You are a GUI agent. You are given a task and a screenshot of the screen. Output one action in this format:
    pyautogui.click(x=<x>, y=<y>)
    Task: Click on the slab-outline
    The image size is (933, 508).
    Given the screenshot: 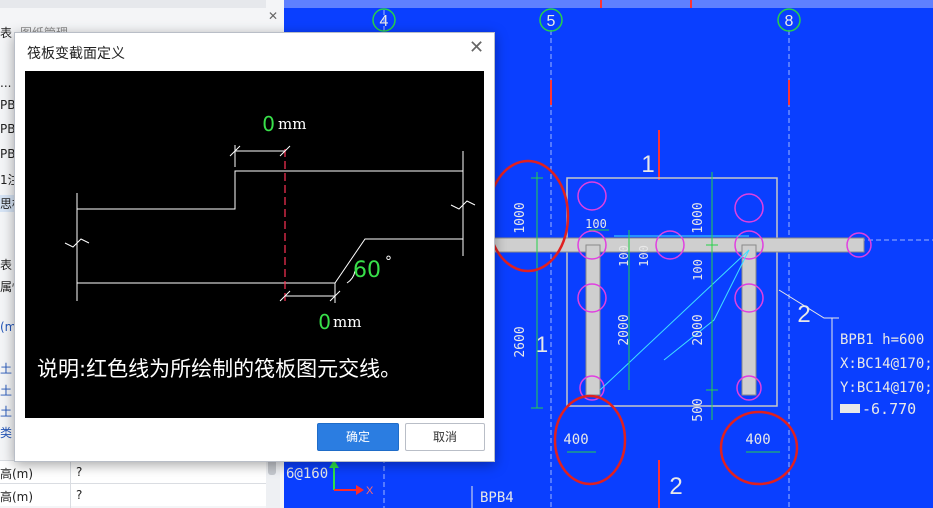 What is the action you would take?
    pyautogui.click(x=270, y=226)
    